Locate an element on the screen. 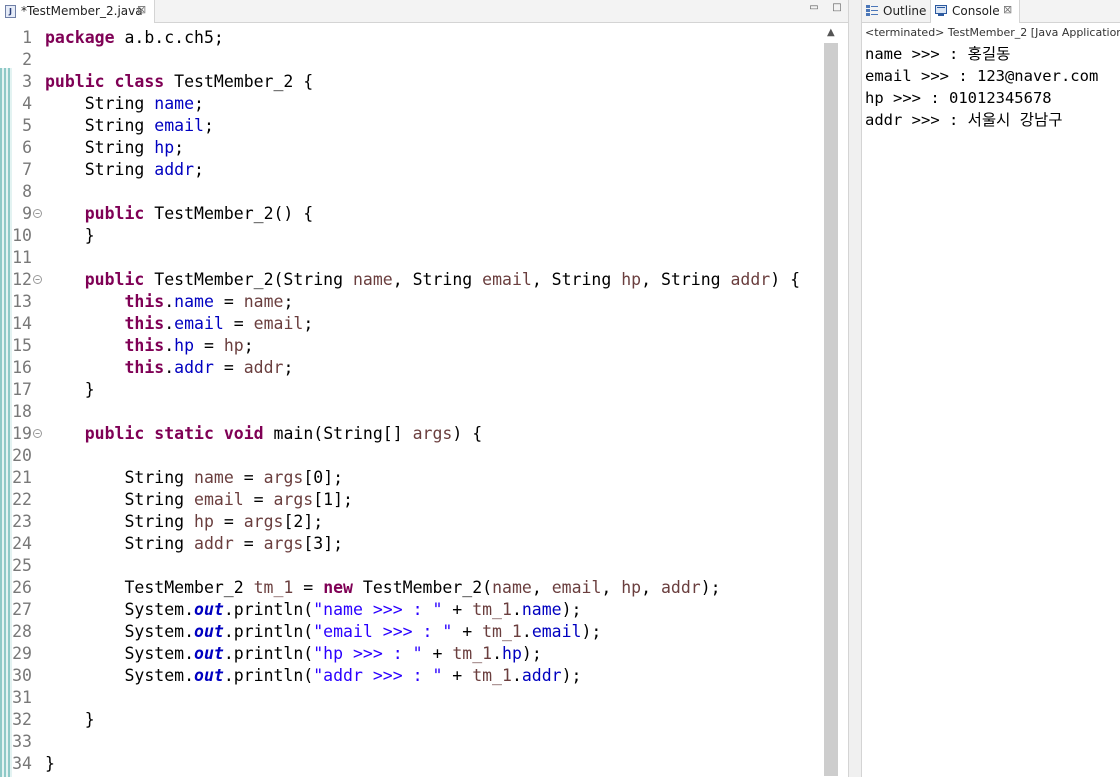 This screenshot has width=1120, height=777. line-number: 21 is located at coordinates (22, 477).